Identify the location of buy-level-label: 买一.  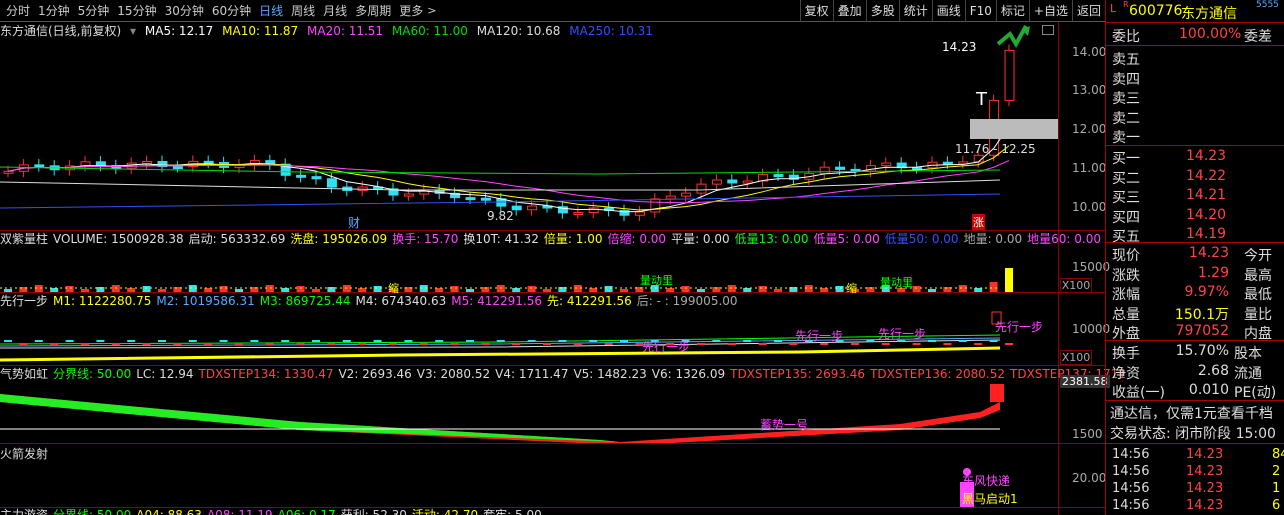
(1126, 159).